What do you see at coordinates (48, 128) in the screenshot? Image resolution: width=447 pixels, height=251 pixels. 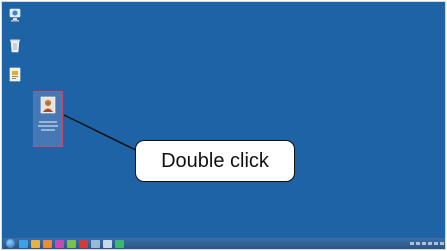 I see `file-name-label` at bounding box center [48, 128].